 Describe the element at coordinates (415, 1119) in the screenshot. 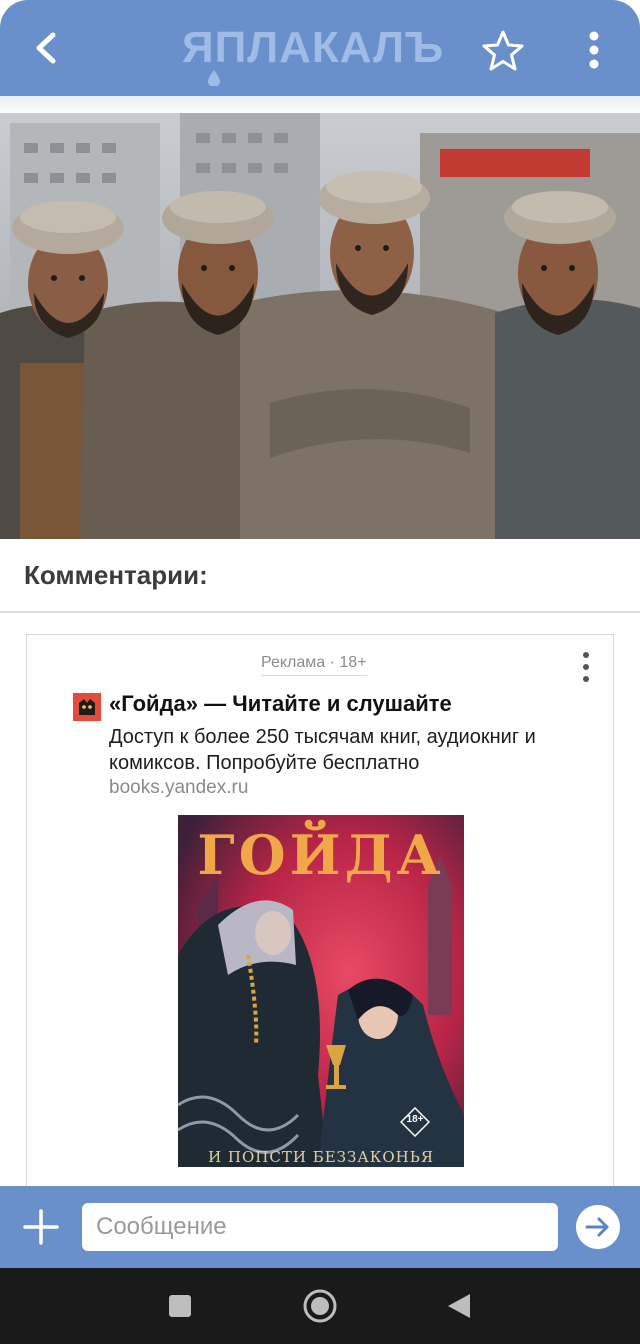

I see `book-cover-age-badge: 18+` at that location.